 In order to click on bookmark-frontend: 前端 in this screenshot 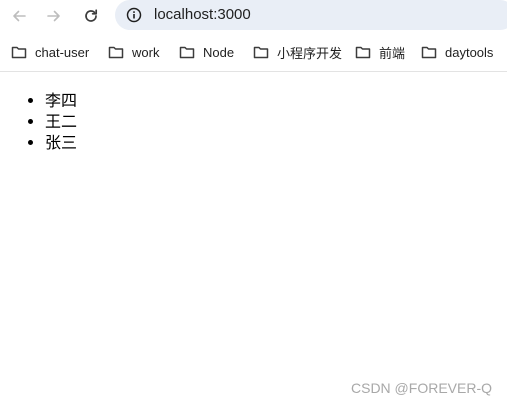, I will do `click(380, 52)`.